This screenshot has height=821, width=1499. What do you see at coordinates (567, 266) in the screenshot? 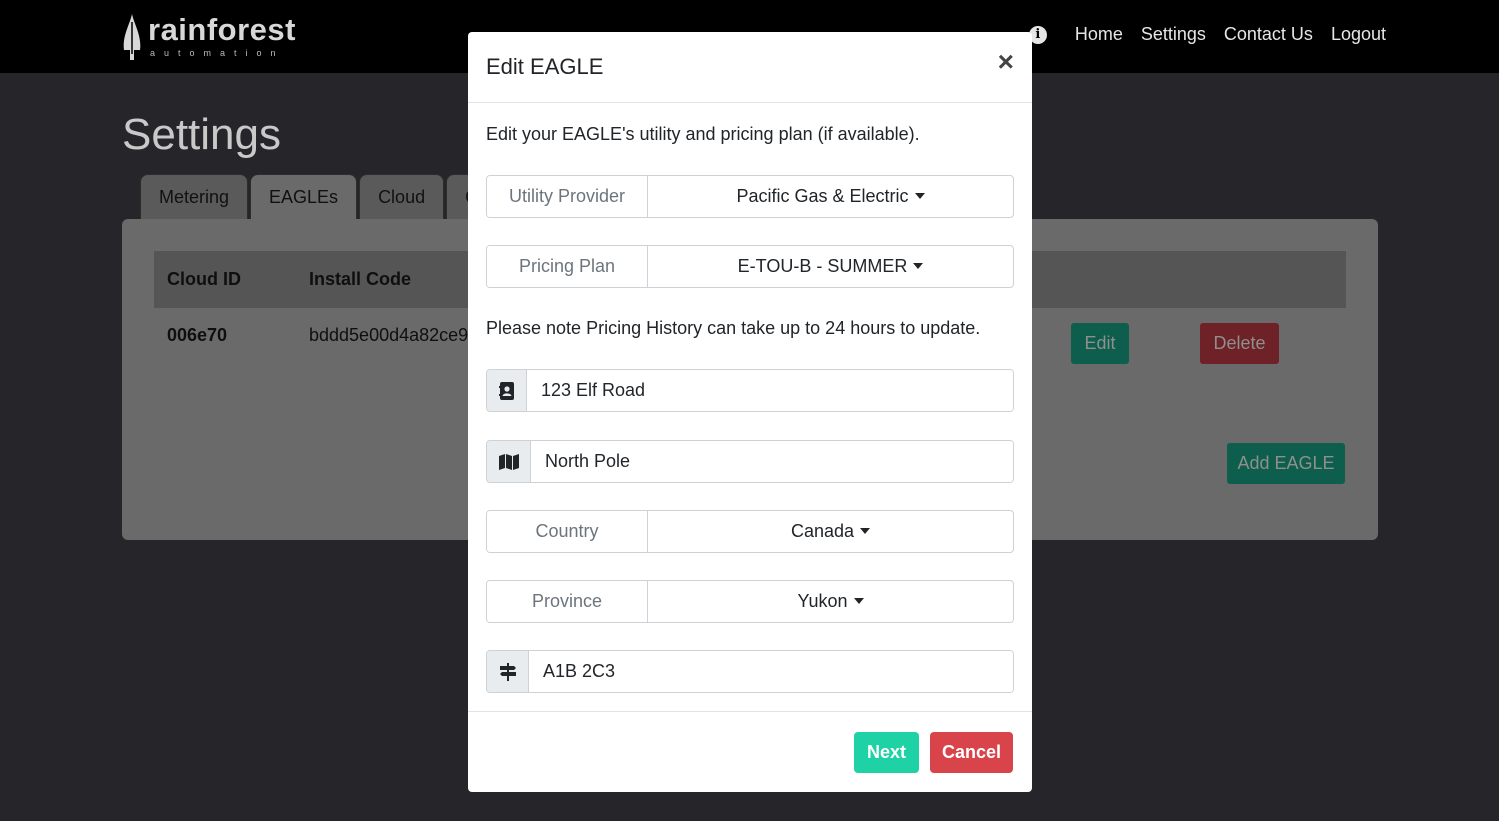
I see `pricing-plan-label: Pricing Plan` at bounding box center [567, 266].